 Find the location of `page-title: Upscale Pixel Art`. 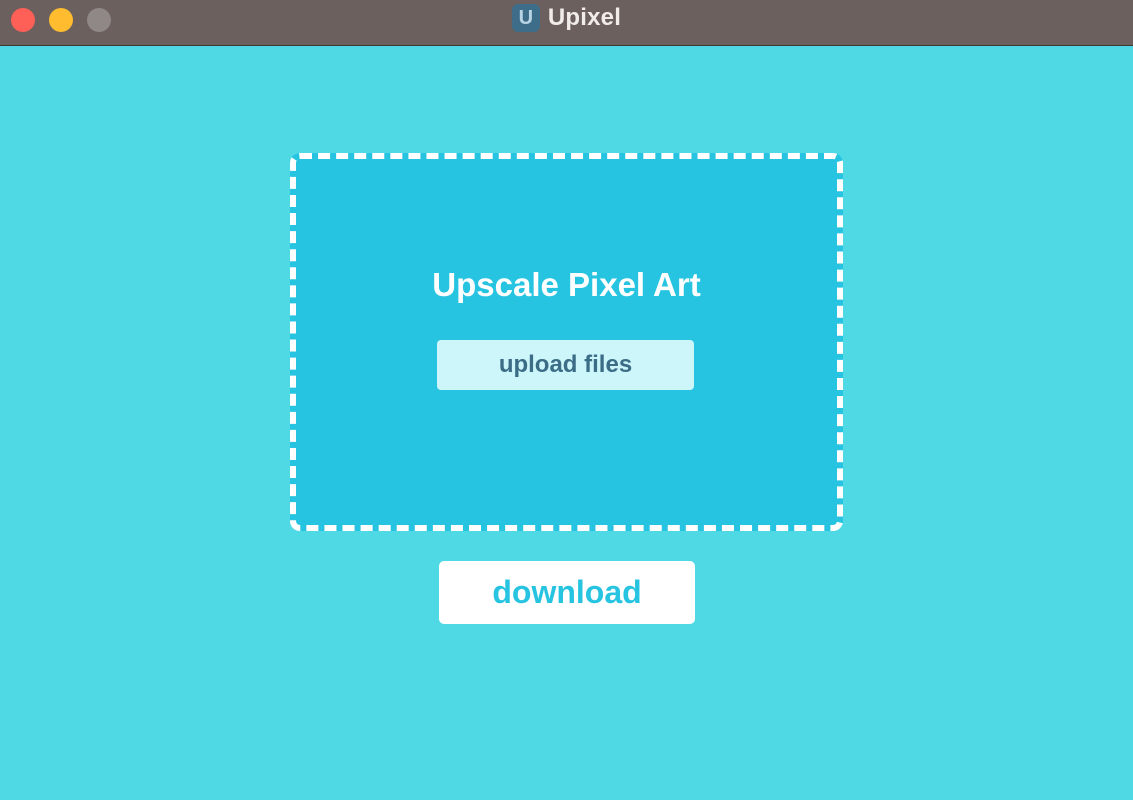

page-title: Upscale Pixel Art is located at coordinates (566, 284).